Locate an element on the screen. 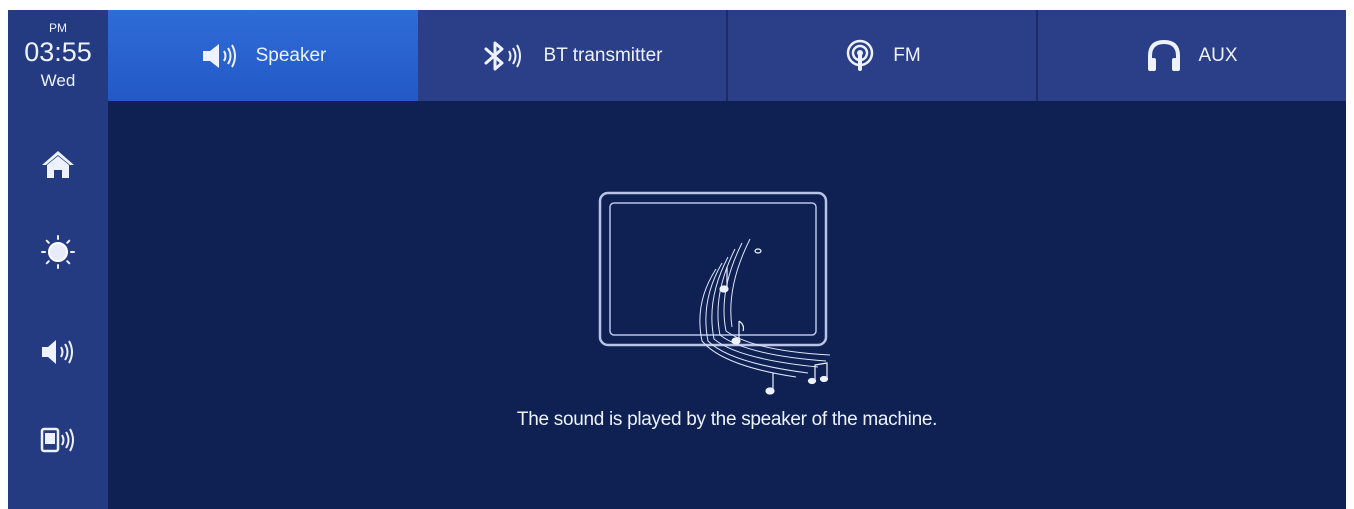  tab-speaker: Speaker is located at coordinates (263, 55).